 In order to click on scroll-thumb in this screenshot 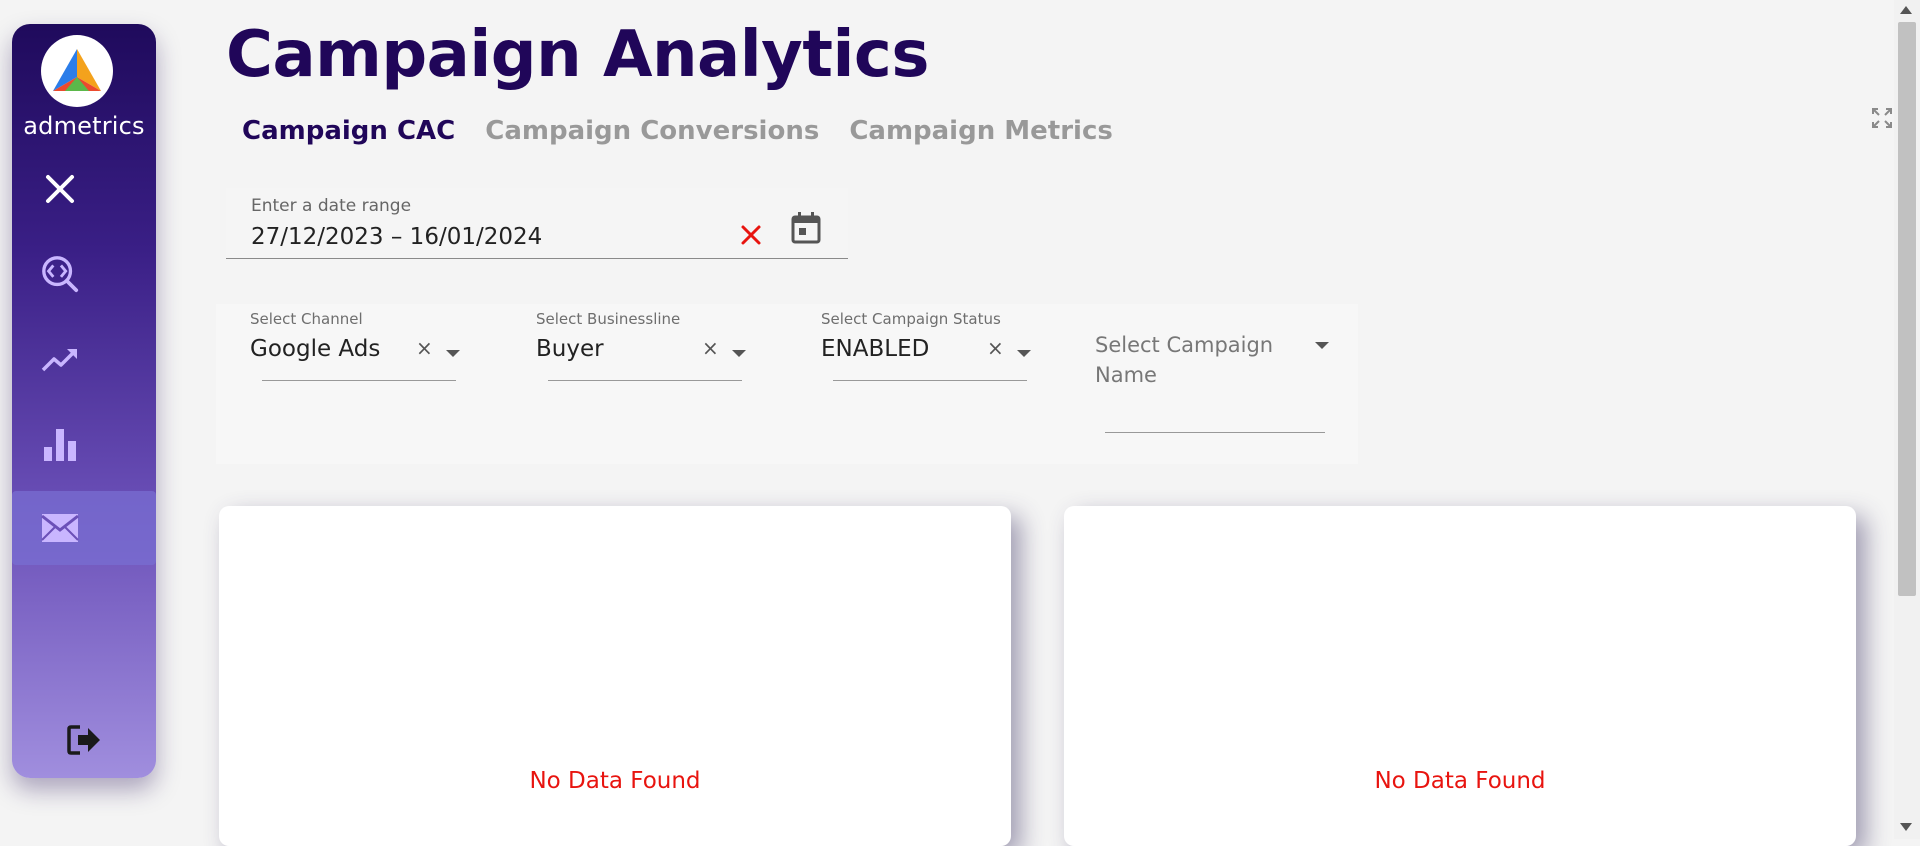, I will do `click(1907, 309)`.